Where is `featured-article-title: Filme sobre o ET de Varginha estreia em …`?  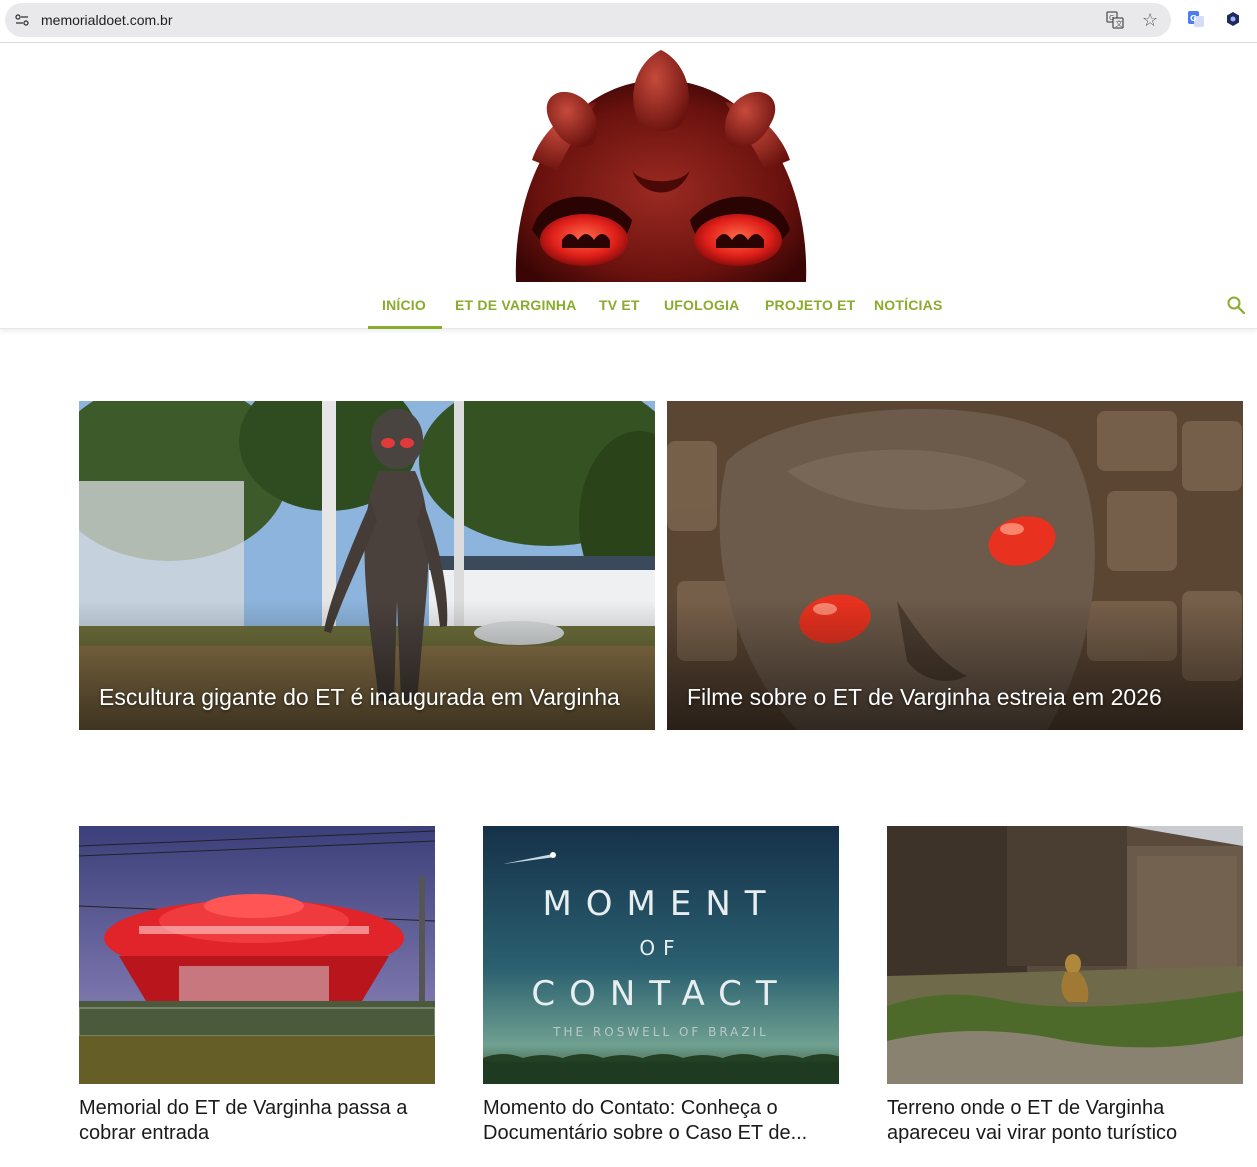
featured-article-title: Filme sobre o ET de Varginha estreia em … is located at coordinates (924, 697).